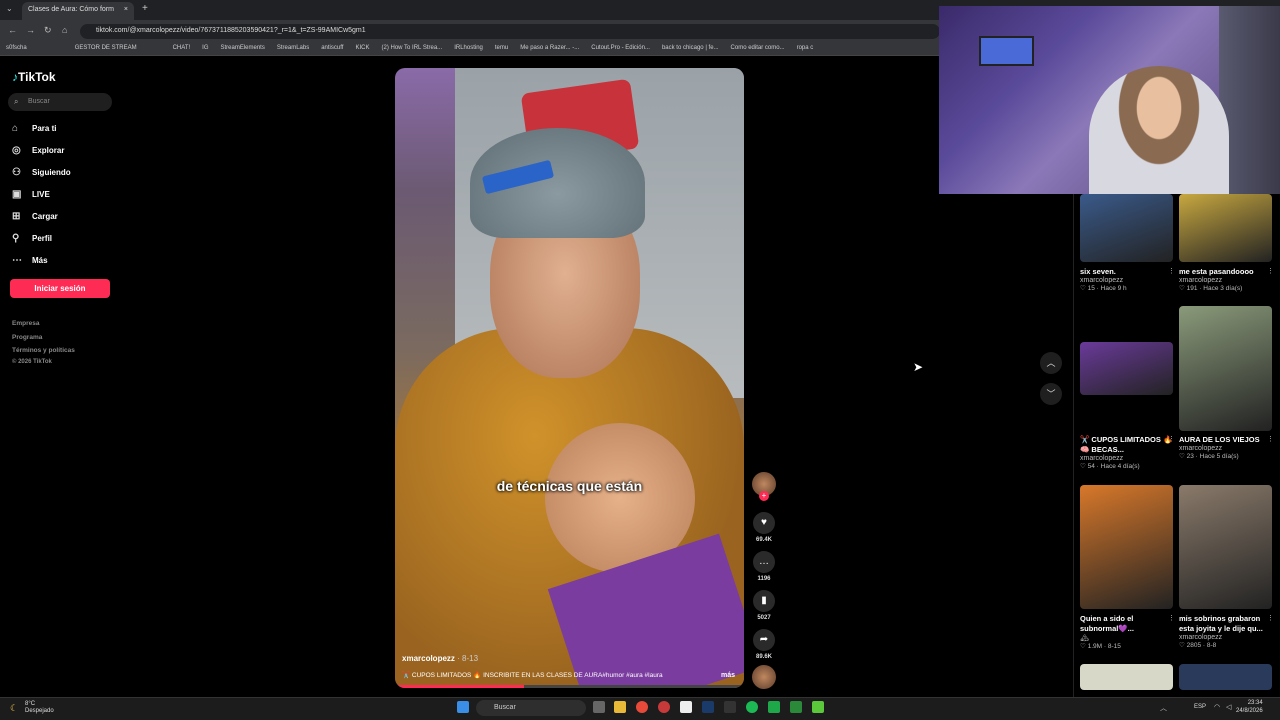 Image resolution: width=1280 pixels, height=720 pixels. I want to click on volume-icon: ◁, so click(1228, 707).